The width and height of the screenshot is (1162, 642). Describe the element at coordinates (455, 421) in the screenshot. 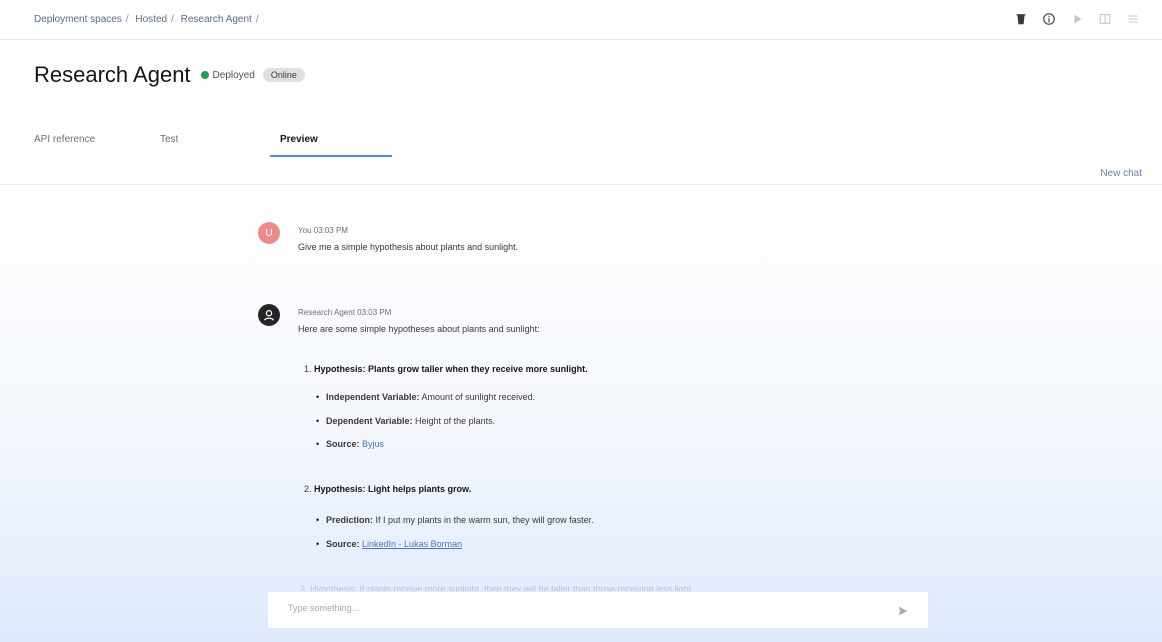

I see `bullet-value: Height of the plants.` at that location.